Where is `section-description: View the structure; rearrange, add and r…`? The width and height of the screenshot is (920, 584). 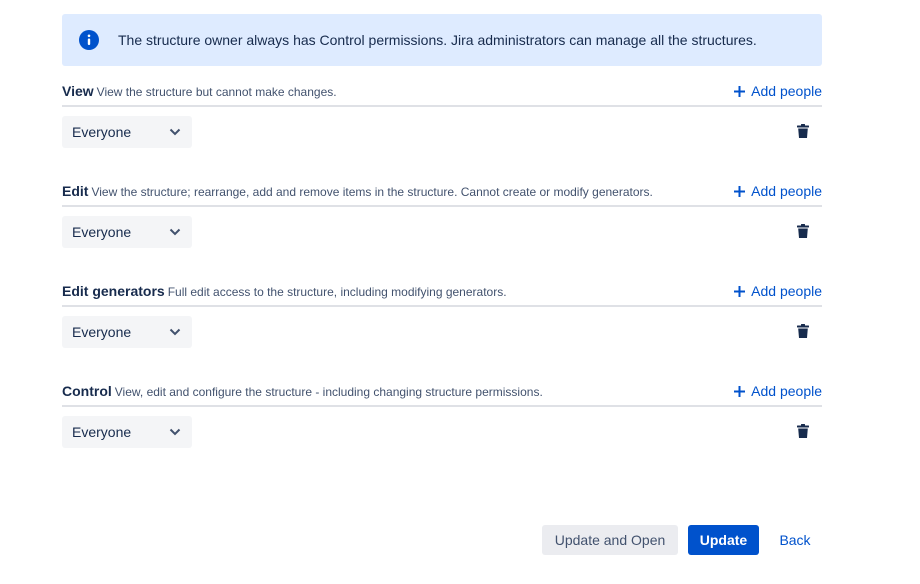
section-description: View the structure; rearrange, add and r… is located at coordinates (372, 192).